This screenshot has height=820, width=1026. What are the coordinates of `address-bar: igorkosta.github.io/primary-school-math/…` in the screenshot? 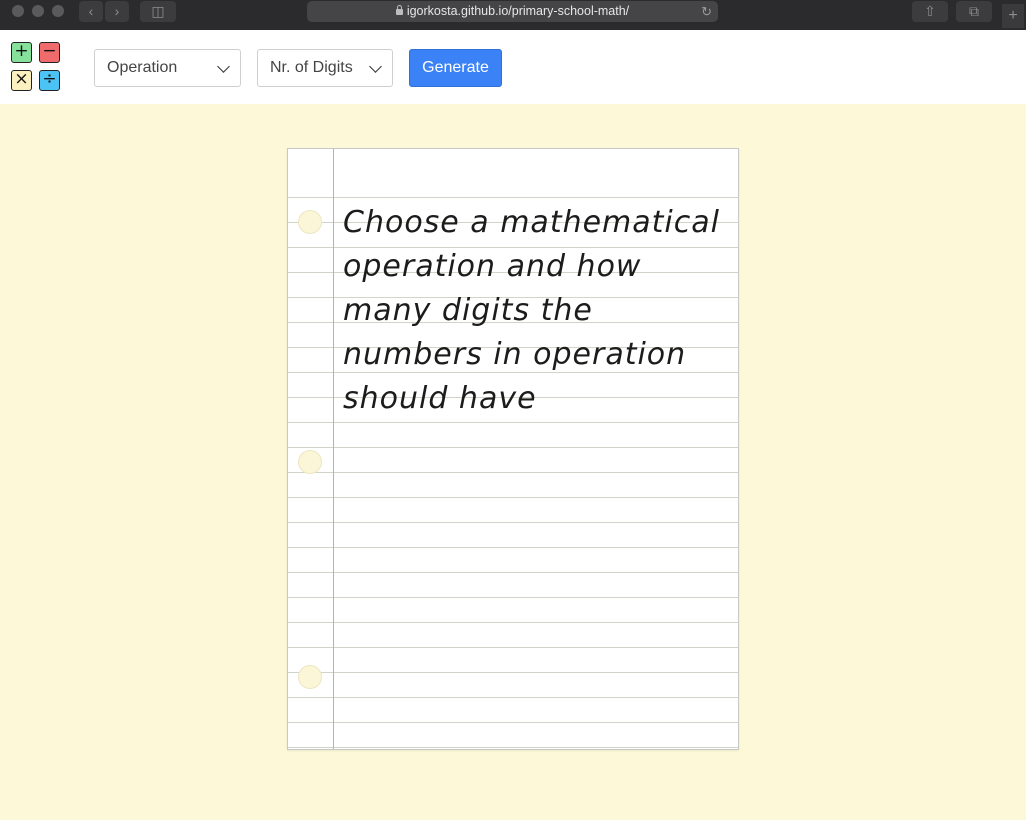 It's located at (512, 11).